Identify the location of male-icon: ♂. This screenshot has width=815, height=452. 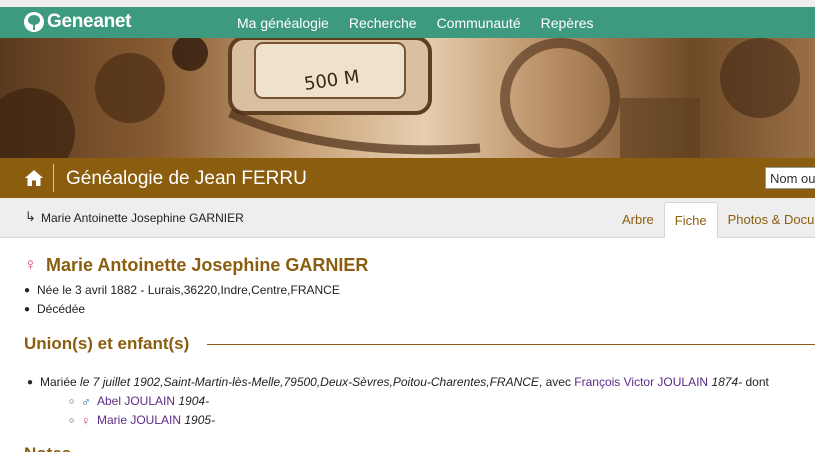
(86, 401).